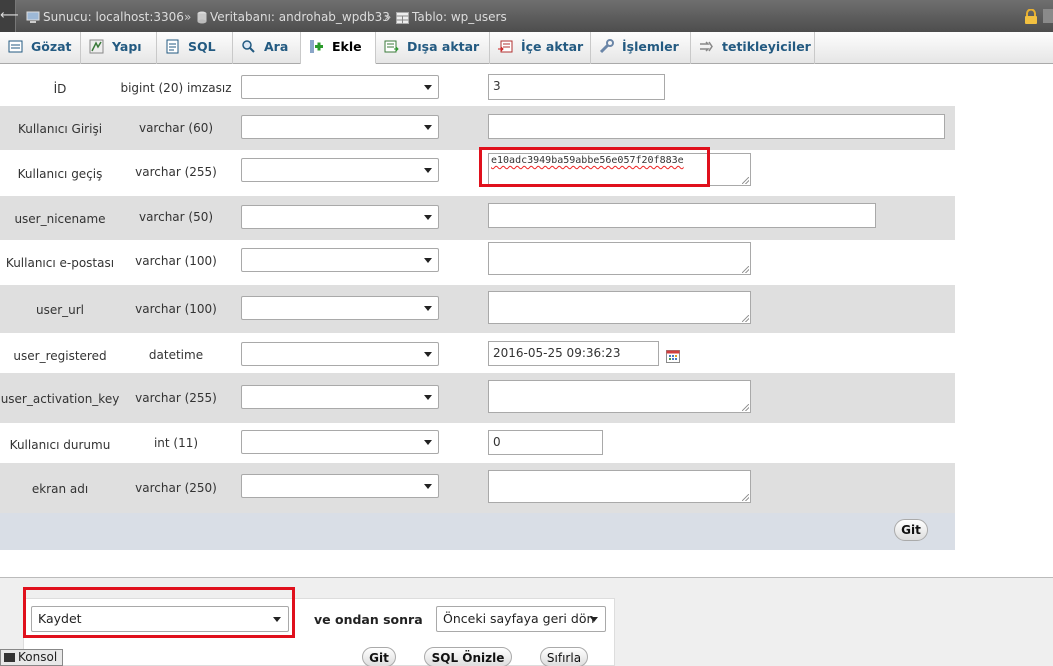  I want to click on tab-insert: Ekle, so click(338, 48).